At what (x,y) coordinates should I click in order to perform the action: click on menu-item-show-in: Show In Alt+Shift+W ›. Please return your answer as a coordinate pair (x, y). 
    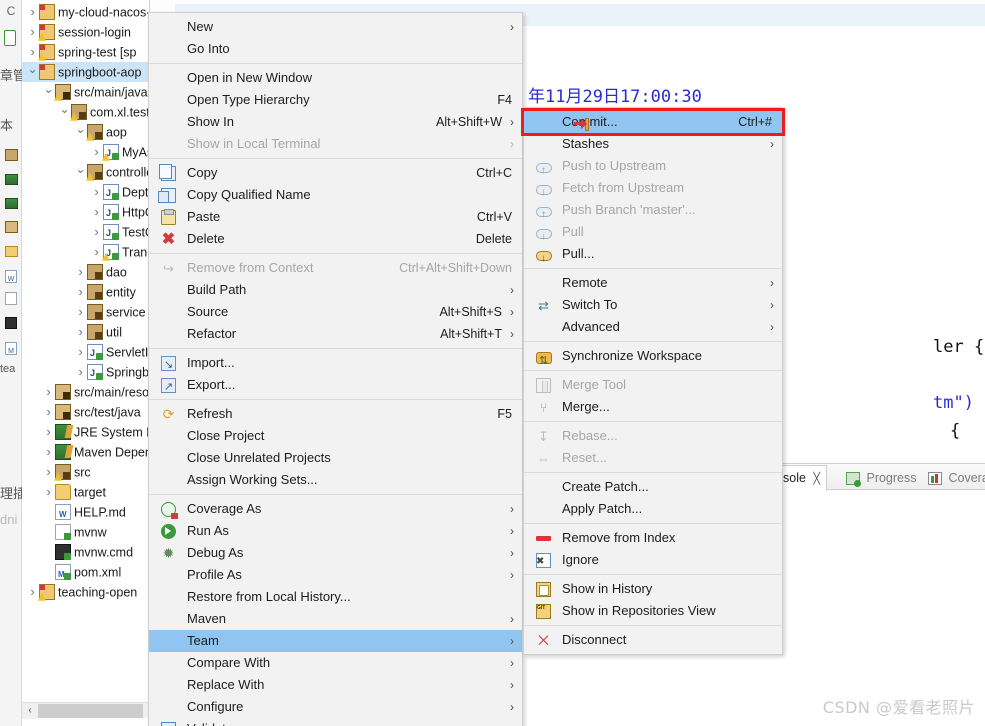
    Looking at the image, I should click on (335, 122).